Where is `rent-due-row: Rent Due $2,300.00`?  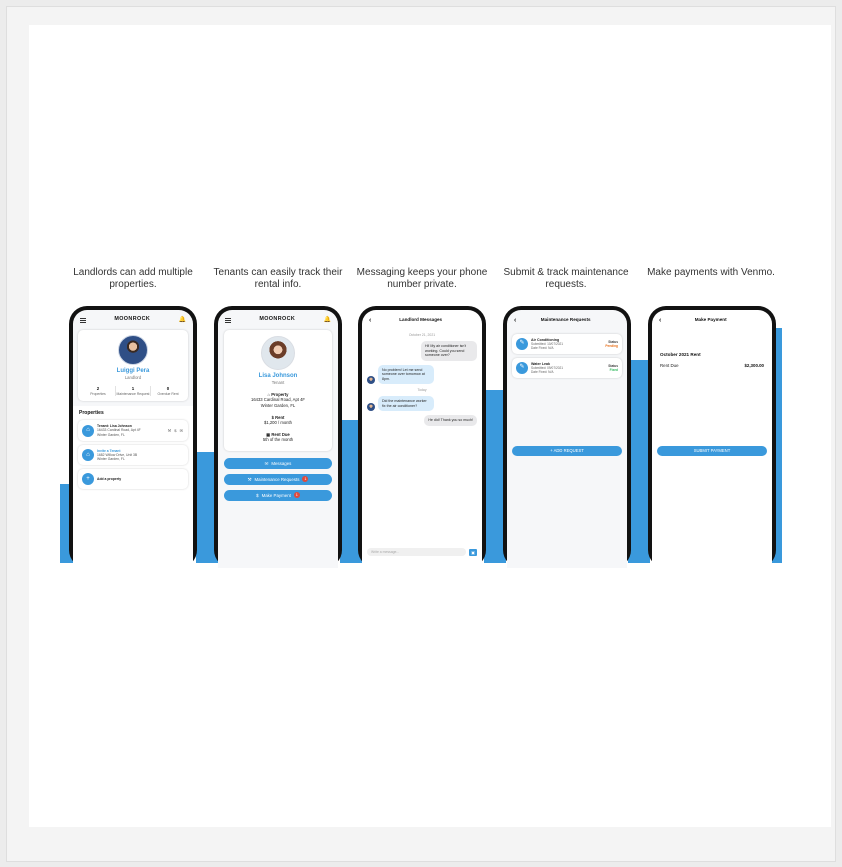 rent-due-row: Rent Due $2,300.00 is located at coordinates (712, 365).